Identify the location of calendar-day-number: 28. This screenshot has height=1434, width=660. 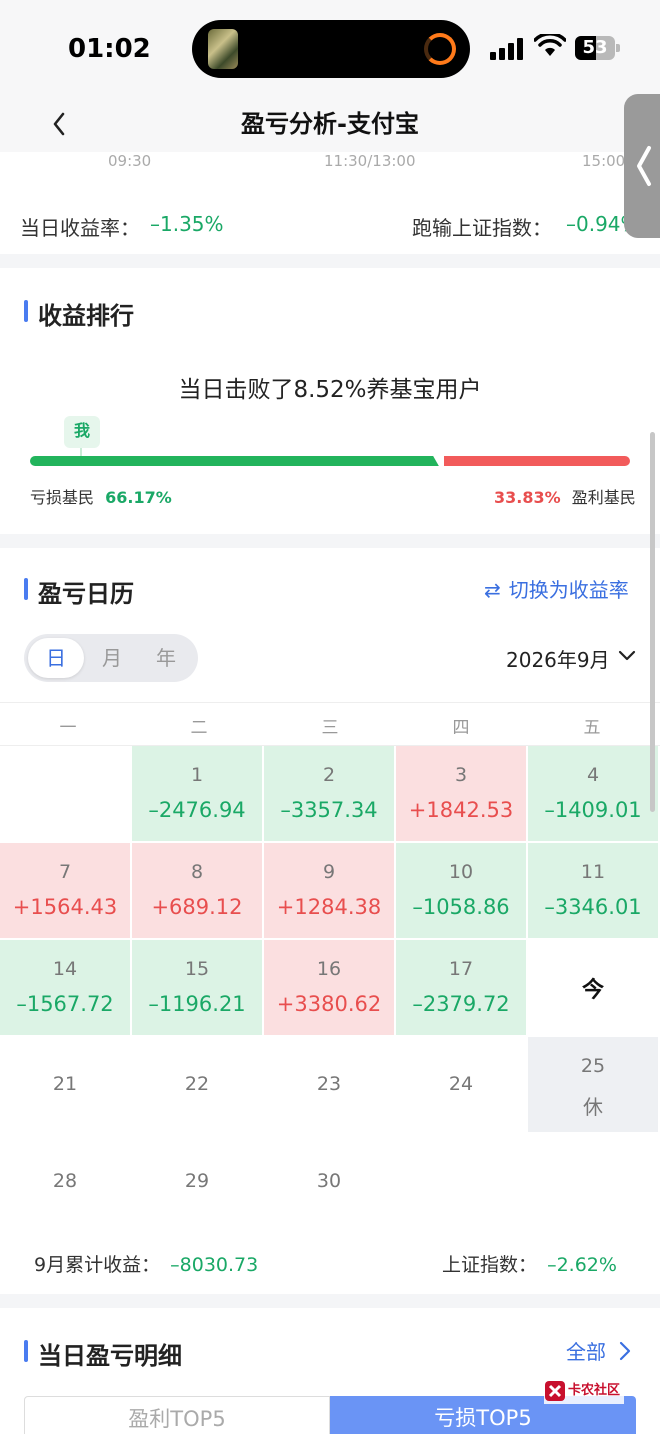
(65, 1181).